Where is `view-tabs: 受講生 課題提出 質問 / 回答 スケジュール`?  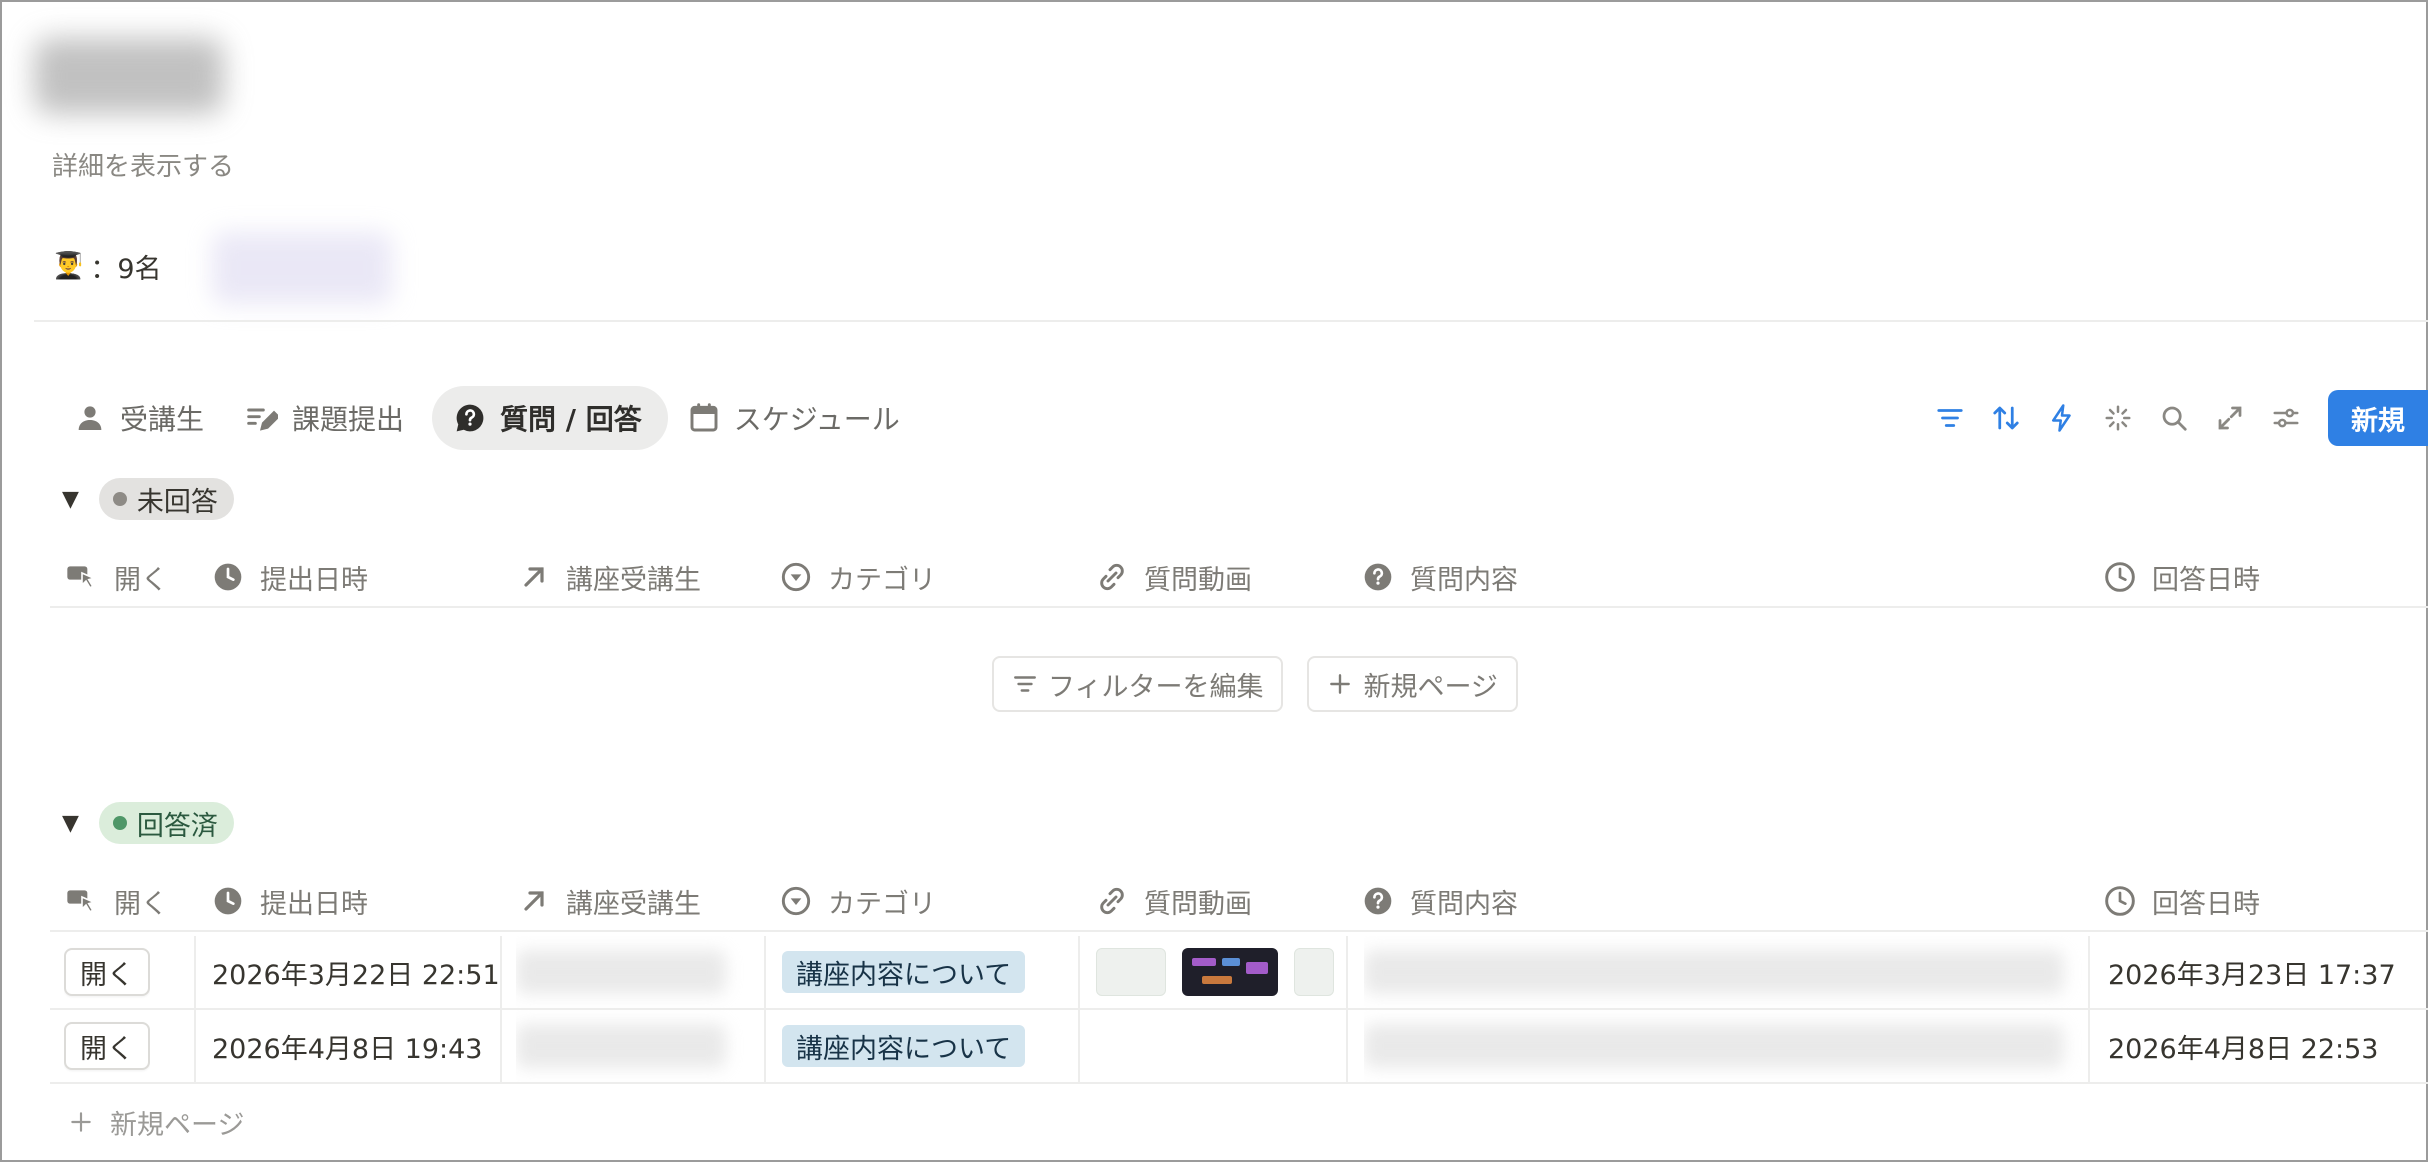 view-tabs: 受講生 課題提出 質問 / 回答 スケジュール is located at coordinates (491, 418).